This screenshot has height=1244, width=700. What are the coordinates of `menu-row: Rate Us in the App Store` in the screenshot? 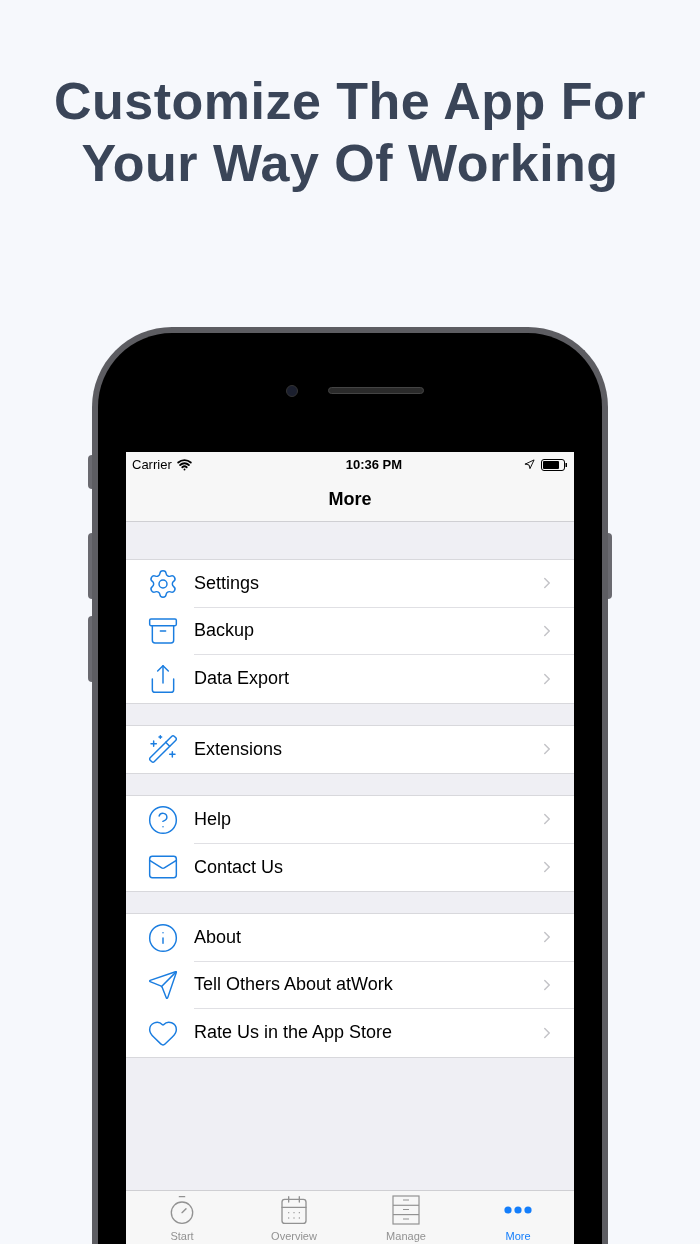 It's located at (350, 1033).